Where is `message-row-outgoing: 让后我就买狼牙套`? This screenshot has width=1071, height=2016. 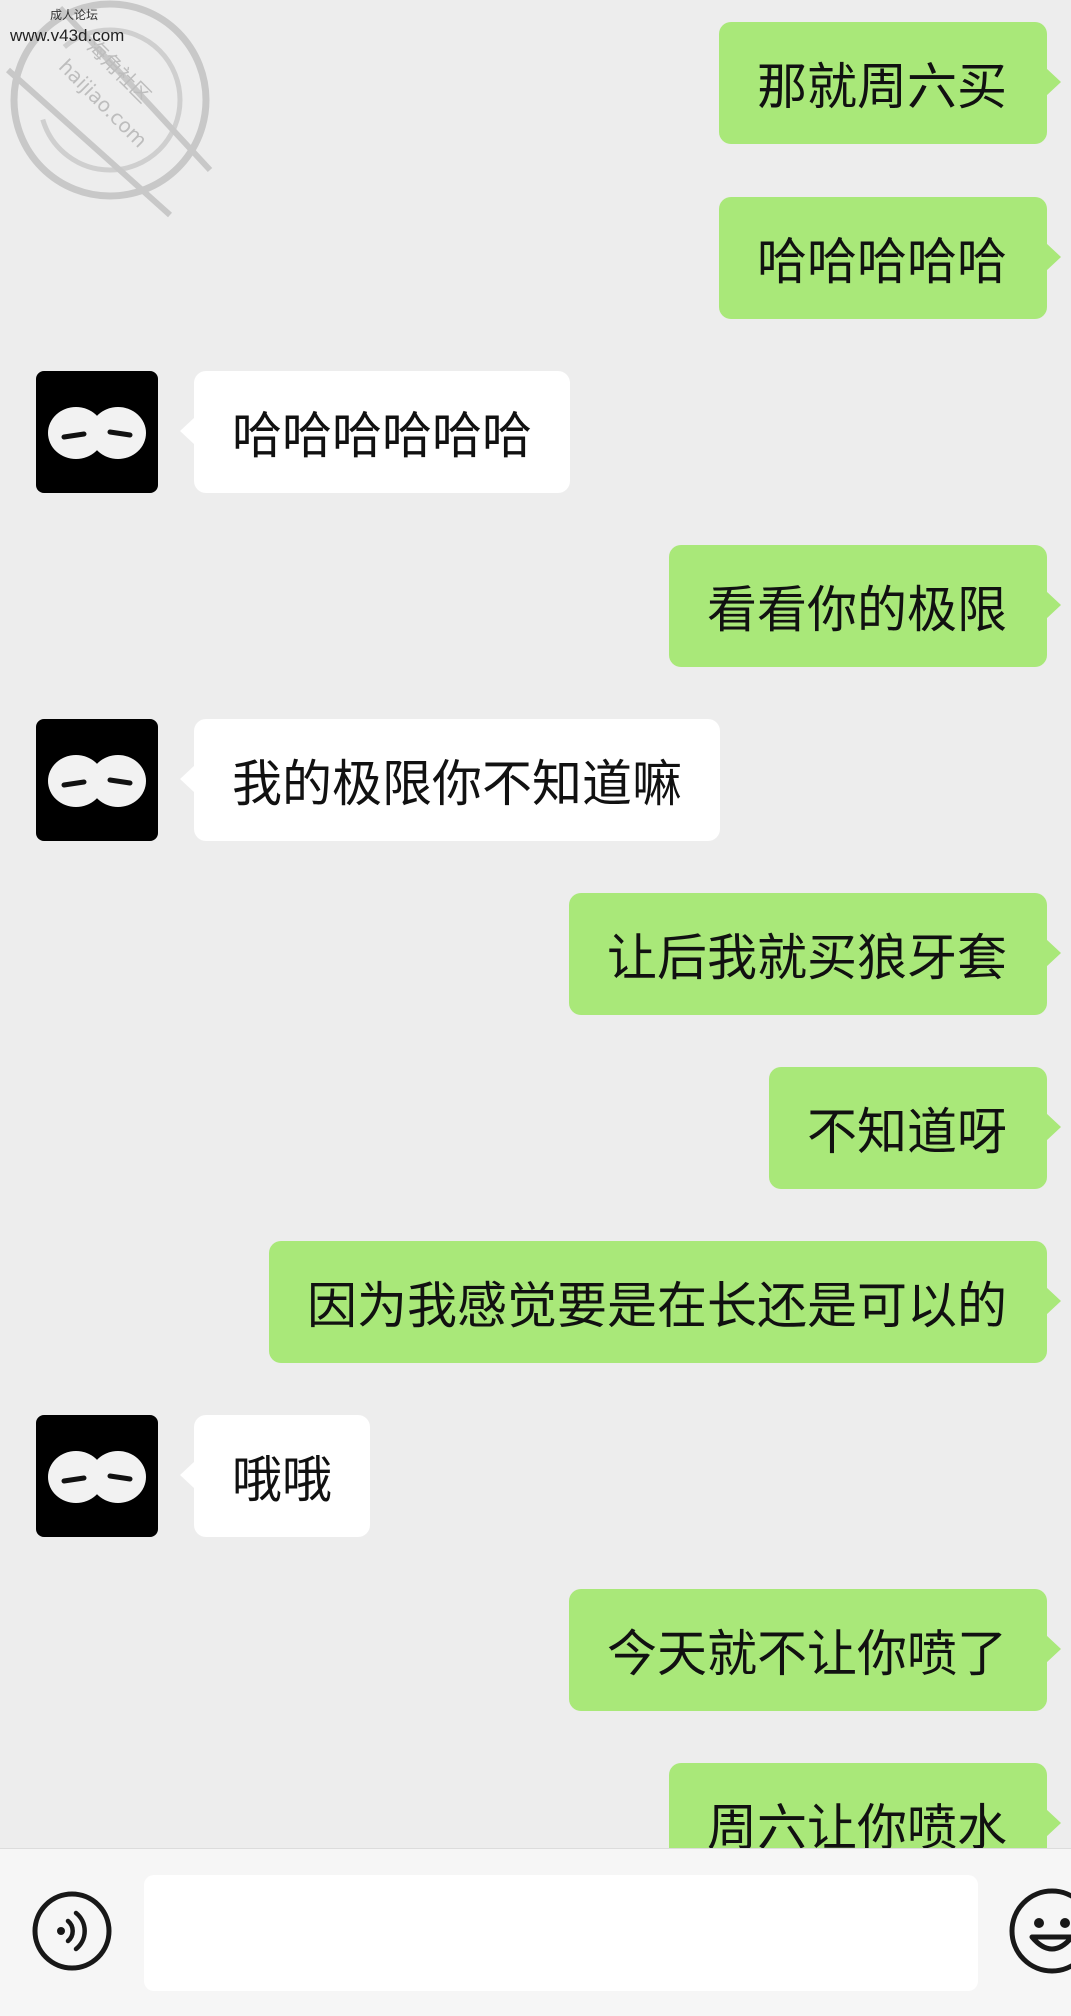 message-row-outgoing: 让后我就买狼牙套 is located at coordinates (535, 954).